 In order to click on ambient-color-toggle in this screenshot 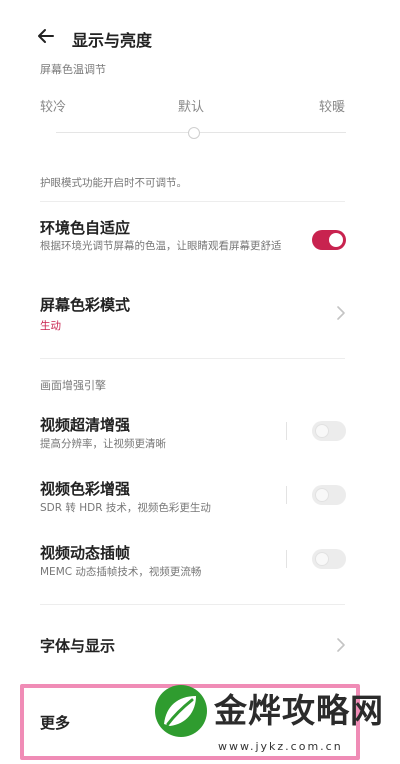, I will do `click(329, 240)`.